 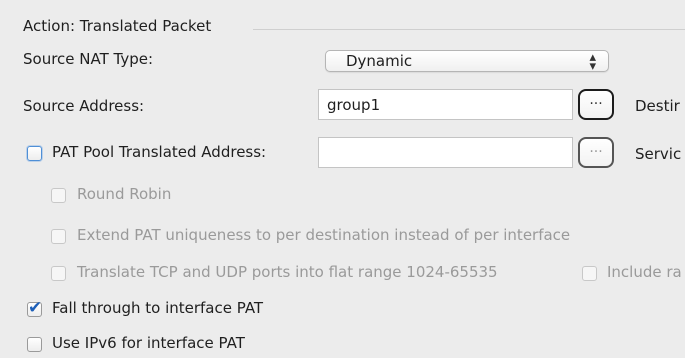 I want to click on section-title: Action: Translated Packet, so click(x=117, y=26).